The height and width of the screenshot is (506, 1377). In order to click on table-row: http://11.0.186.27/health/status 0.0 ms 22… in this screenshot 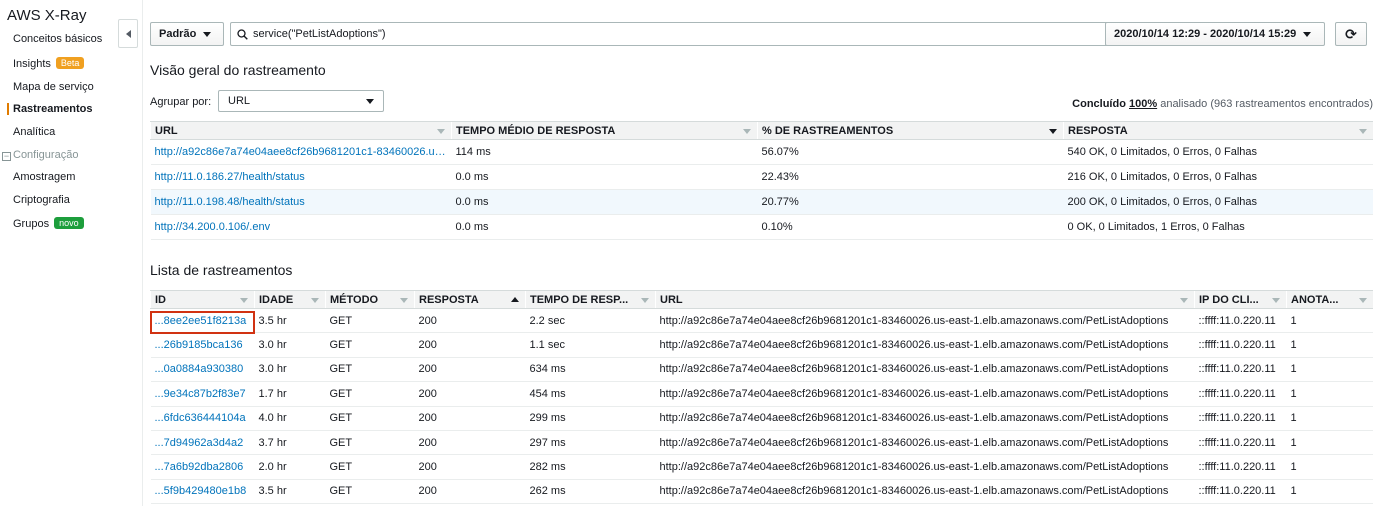, I will do `click(761, 177)`.